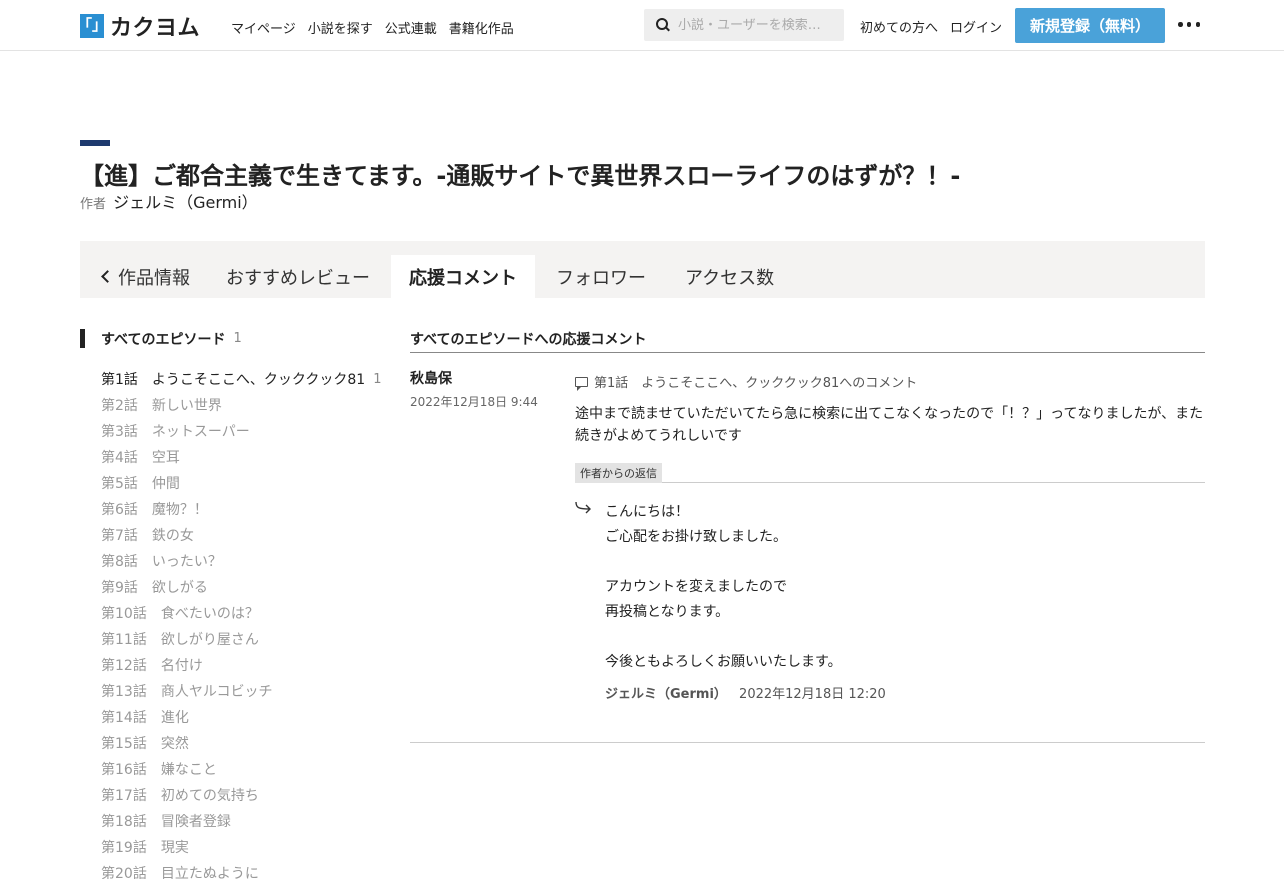 The width and height of the screenshot is (1284, 879). What do you see at coordinates (124, 692) in the screenshot?
I see `episode-number: 第13話` at bounding box center [124, 692].